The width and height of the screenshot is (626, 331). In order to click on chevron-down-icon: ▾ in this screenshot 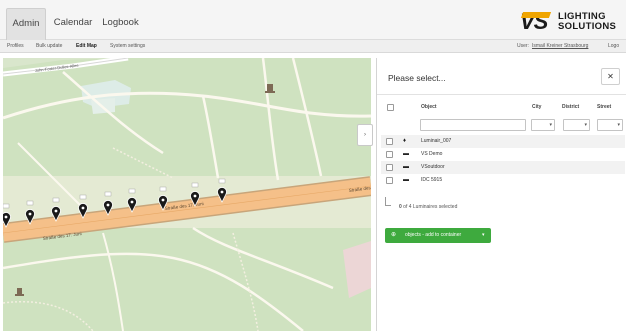, I will do `click(483, 235)`.